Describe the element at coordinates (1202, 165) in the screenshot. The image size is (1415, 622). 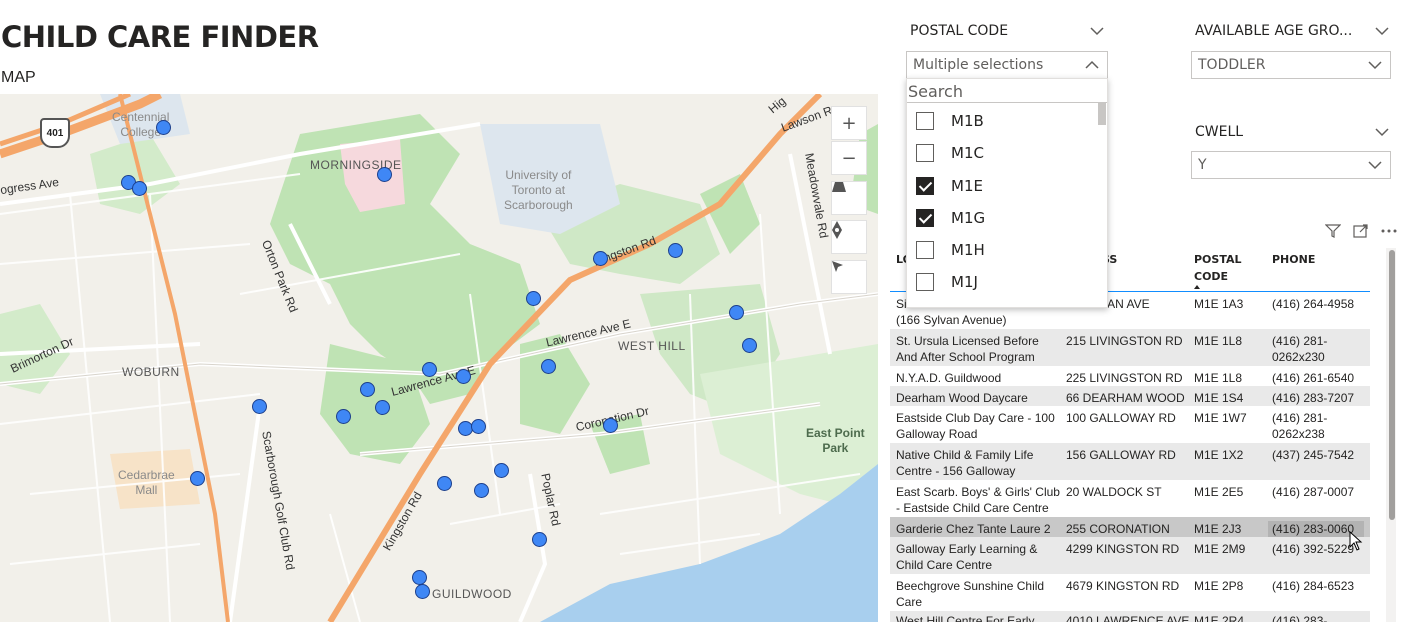
I see `cwell-selection: Y` at that location.